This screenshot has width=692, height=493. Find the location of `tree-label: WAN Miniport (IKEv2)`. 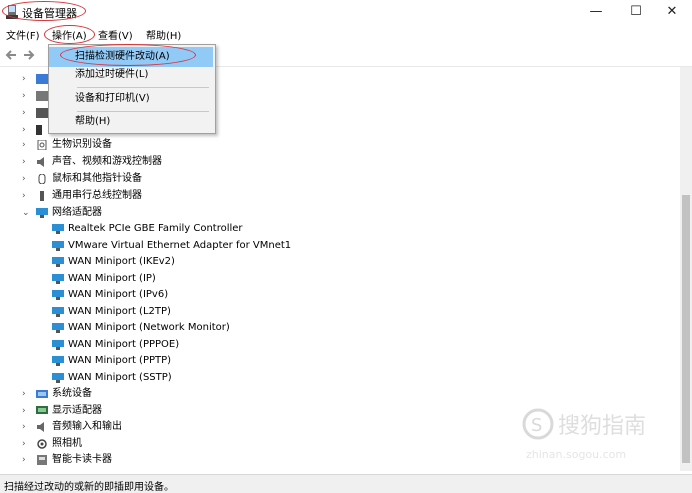

tree-label: WAN Miniport (IKEv2) is located at coordinates (121, 261).